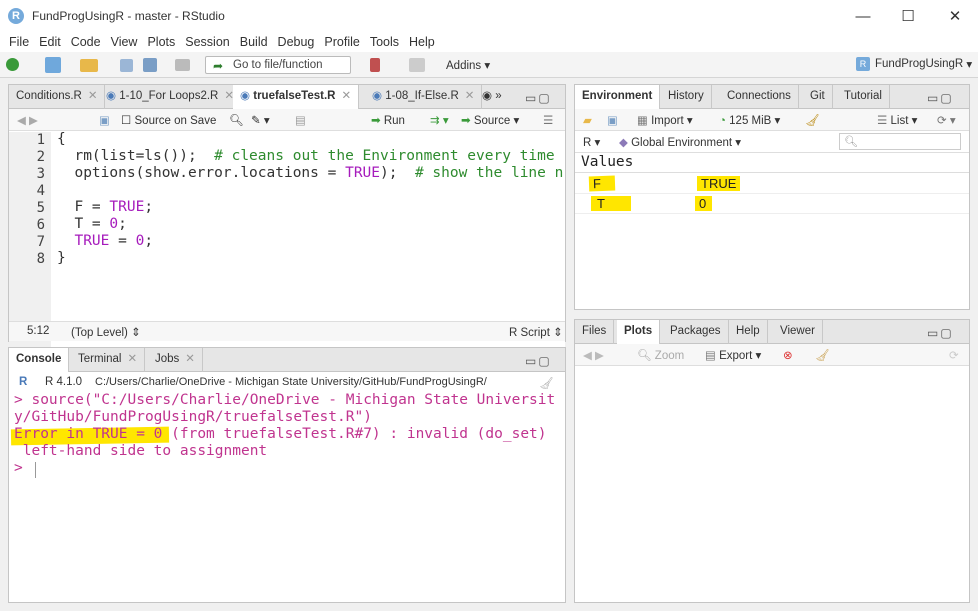 The width and height of the screenshot is (978, 611). What do you see at coordinates (236, 120) in the screenshot?
I see `search-icon: 🔍︎` at bounding box center [236, 120].